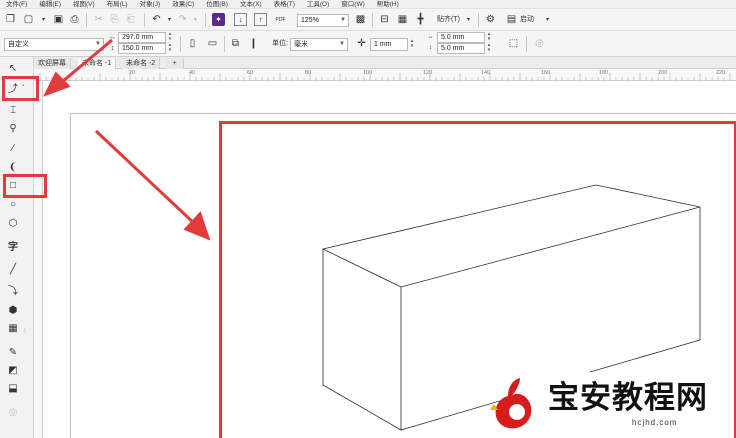  I want to click on rectangle-tool-highlight, so click(25, 186).